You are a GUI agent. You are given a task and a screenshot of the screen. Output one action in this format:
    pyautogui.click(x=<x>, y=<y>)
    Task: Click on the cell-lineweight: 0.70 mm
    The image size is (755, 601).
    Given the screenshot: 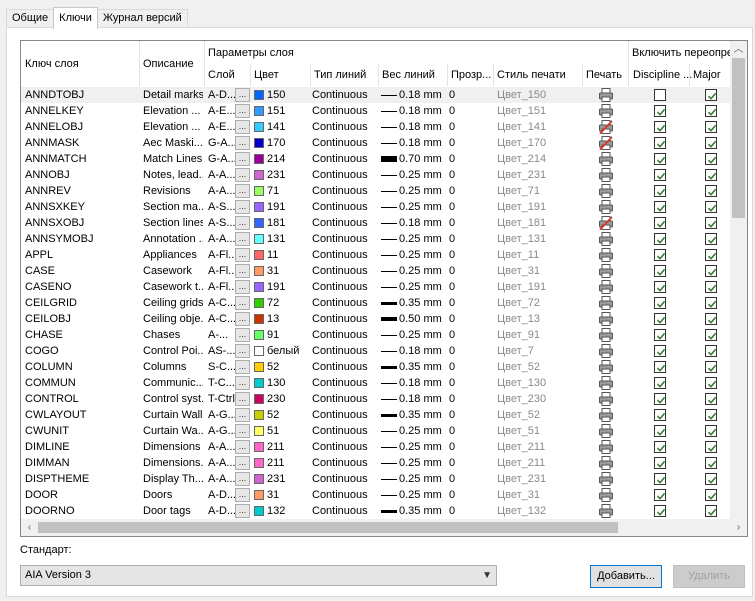 What is the action you would take?
    pyautogui.click(x=422, y=159)
    